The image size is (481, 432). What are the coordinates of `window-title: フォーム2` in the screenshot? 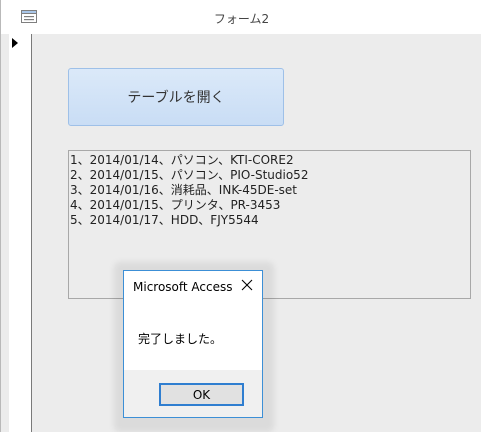 It's located at (241, 19).